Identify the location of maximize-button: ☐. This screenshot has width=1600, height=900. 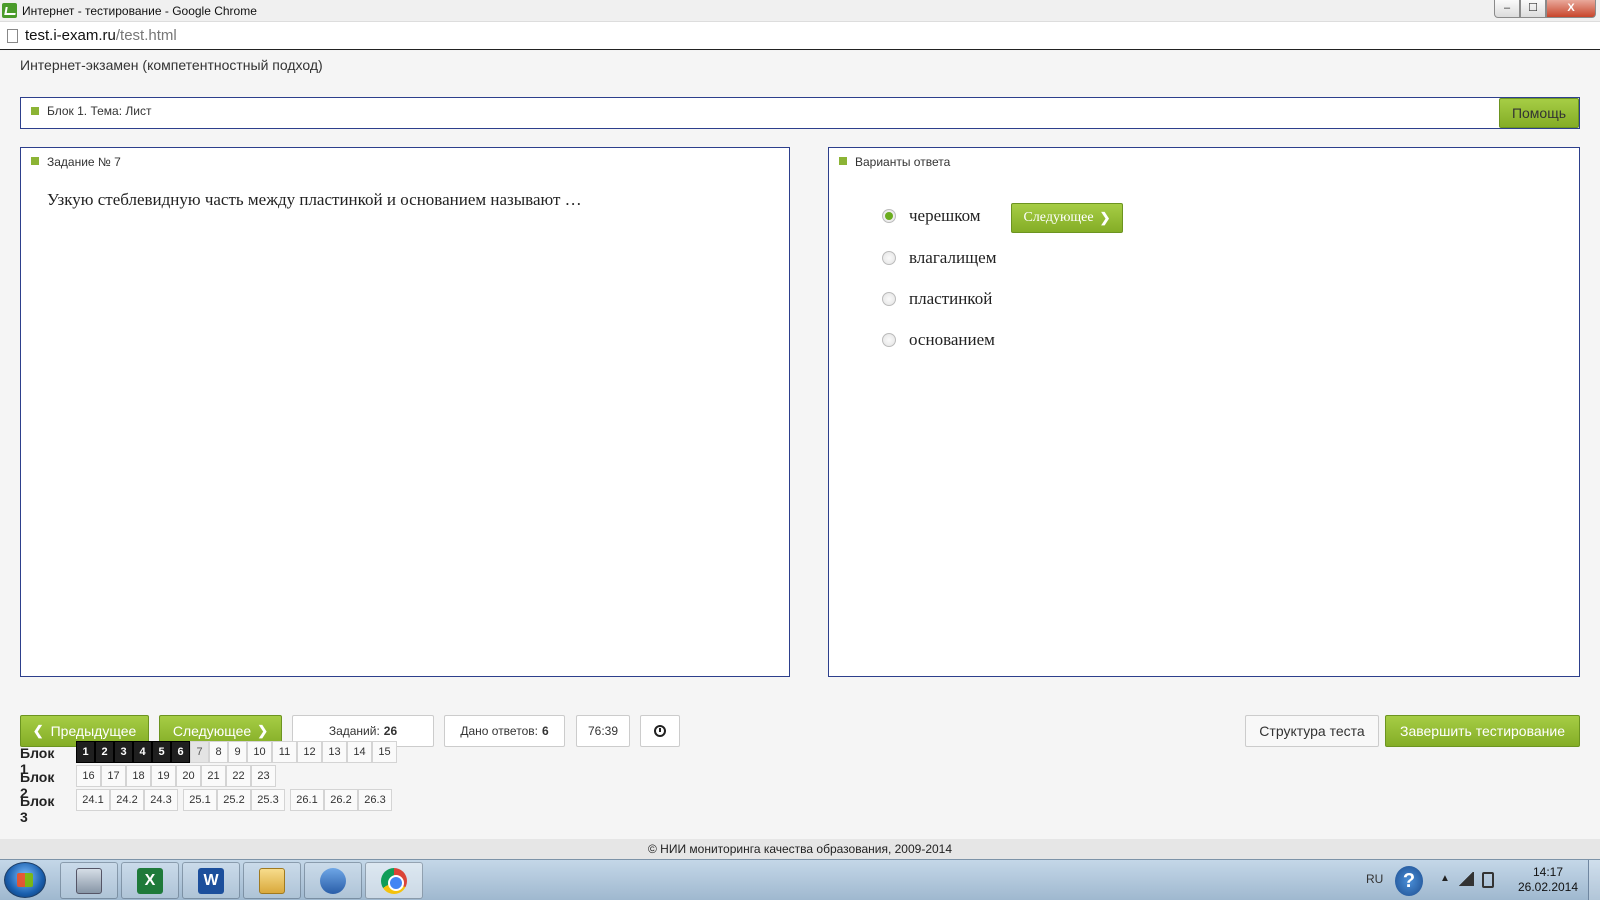
(1533, 9).